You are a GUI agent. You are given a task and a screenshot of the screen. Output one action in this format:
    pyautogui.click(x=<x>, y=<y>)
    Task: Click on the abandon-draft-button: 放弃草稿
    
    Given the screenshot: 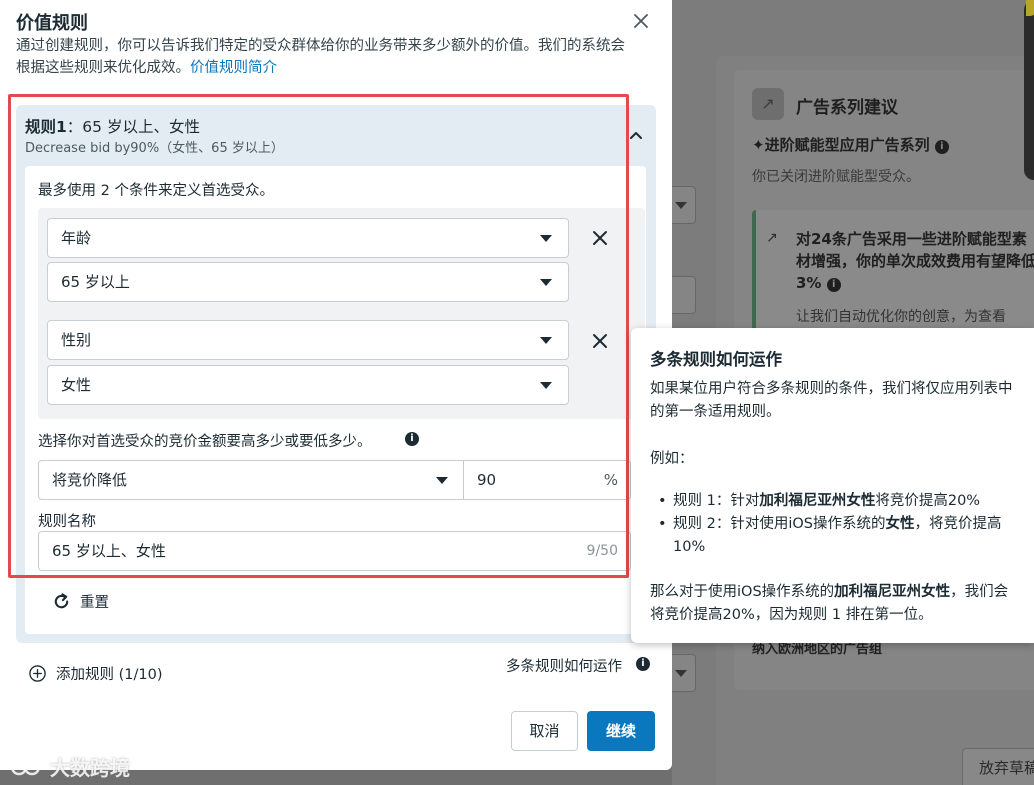 What is the action you would take?
    pyautogui.click(x=998, y=766)
    